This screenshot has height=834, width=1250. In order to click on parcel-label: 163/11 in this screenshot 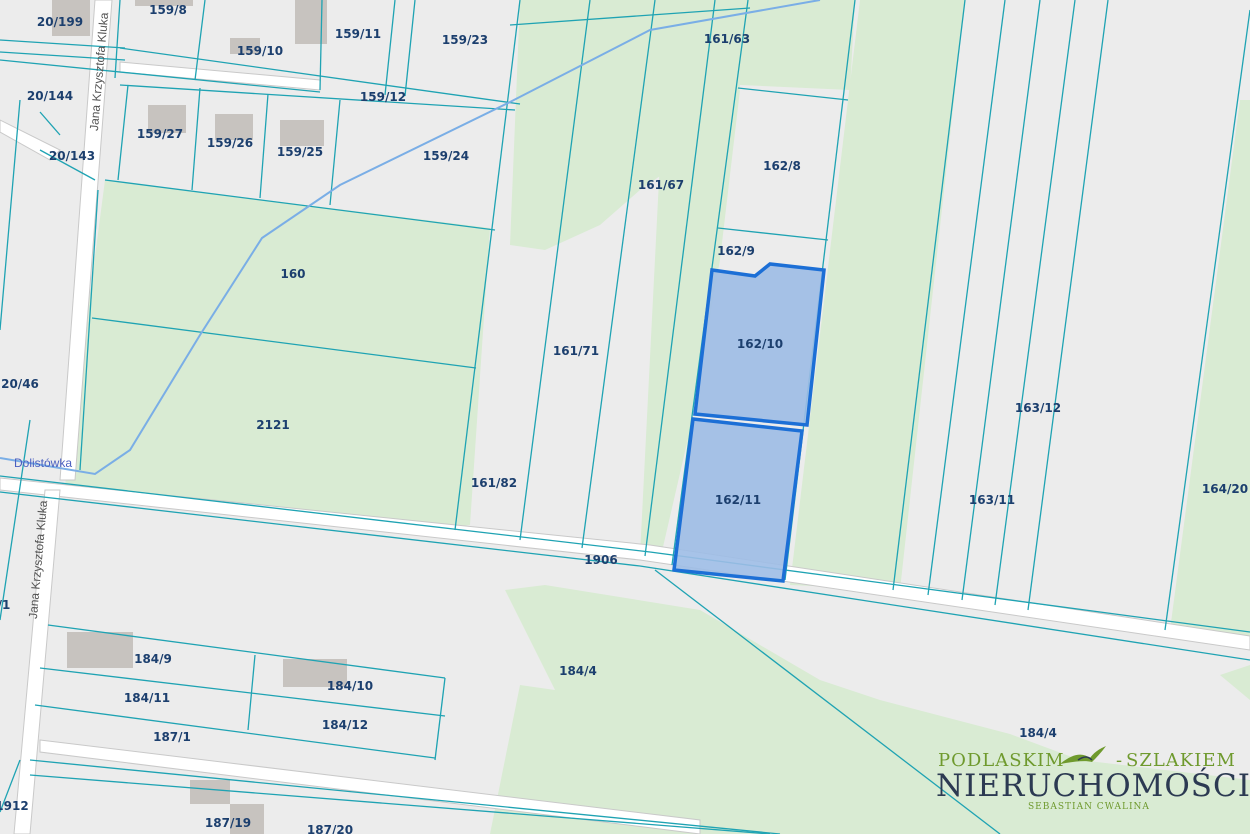, I will do `click(992, 500)`.